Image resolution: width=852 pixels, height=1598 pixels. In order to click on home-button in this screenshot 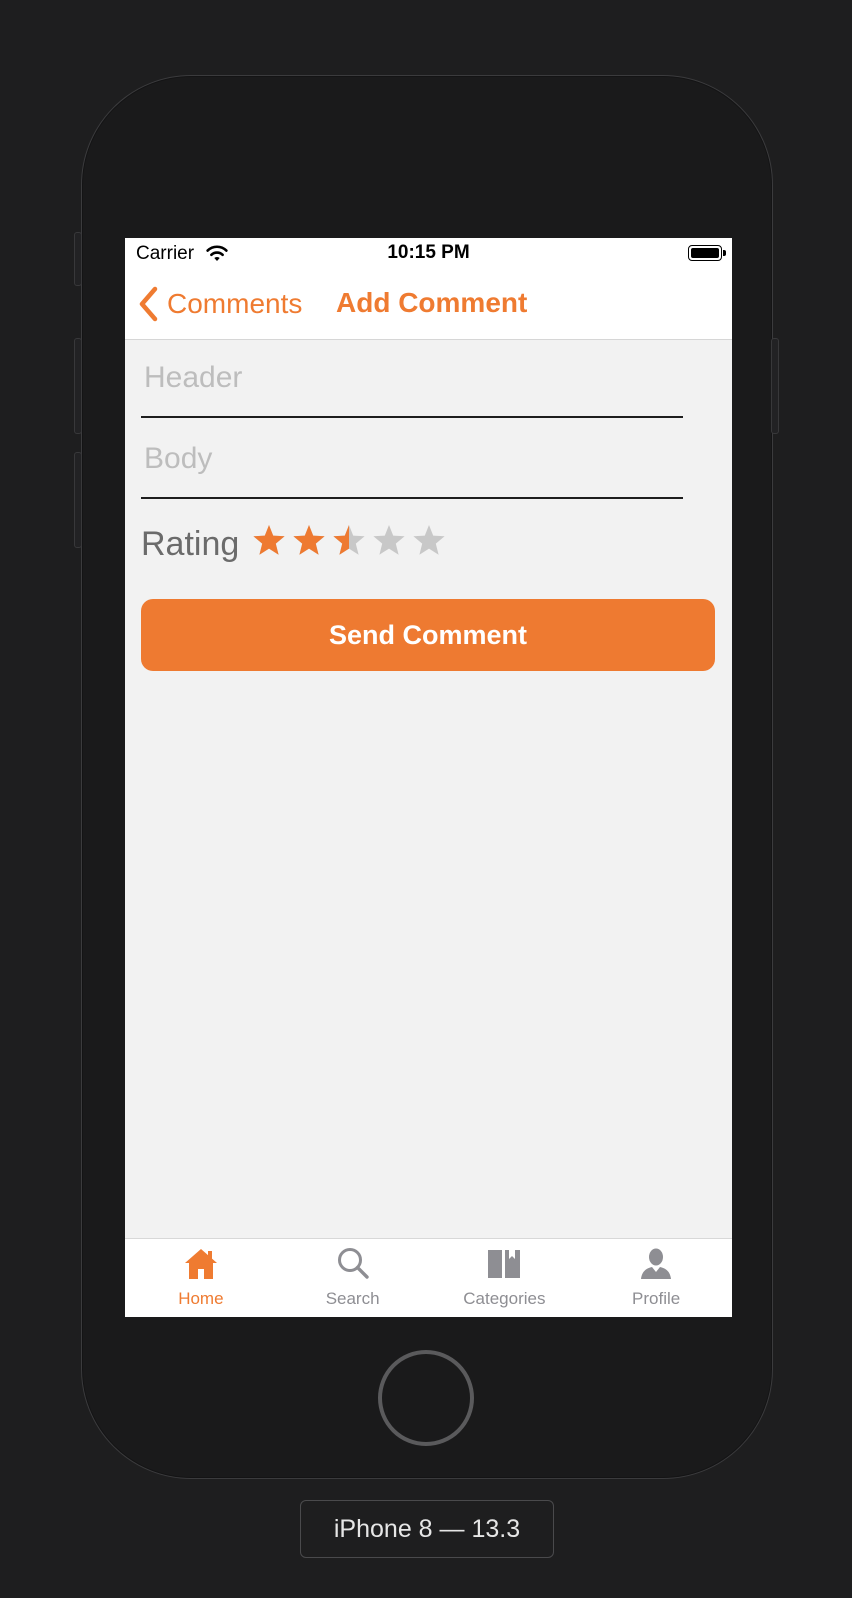, I will do `click(426, 1398)`.